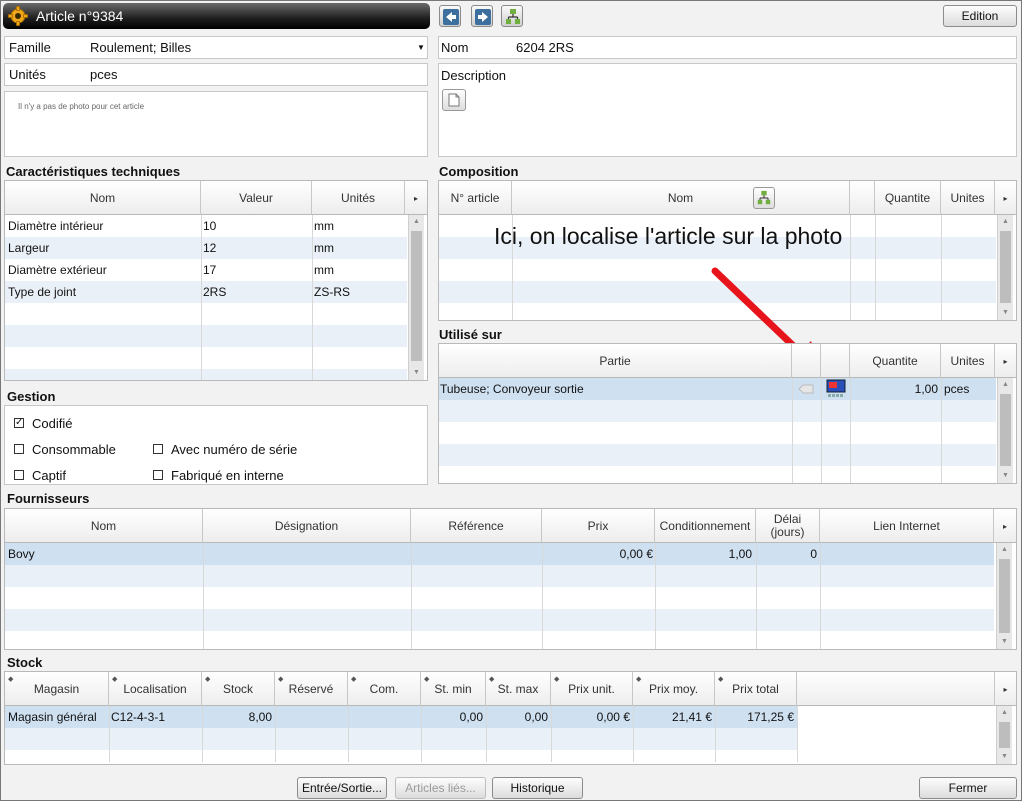  What do you see at coordinates (307, 526) in the screenshot?
I see `col-header-designation: Désignation` at bounding box center [307, 526].